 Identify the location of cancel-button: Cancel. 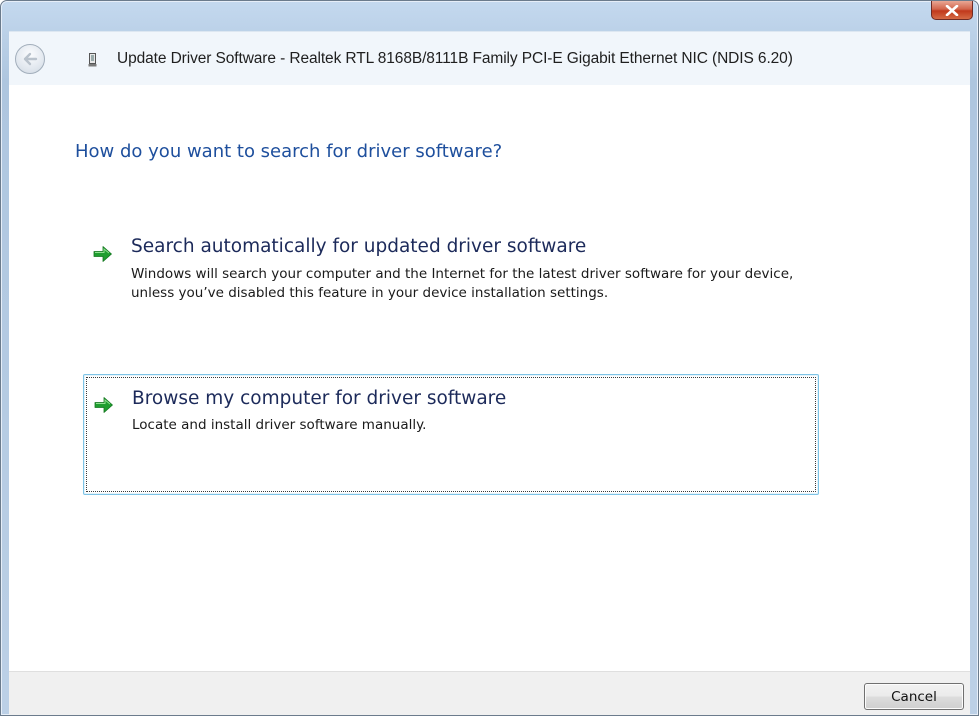
(914, 696).